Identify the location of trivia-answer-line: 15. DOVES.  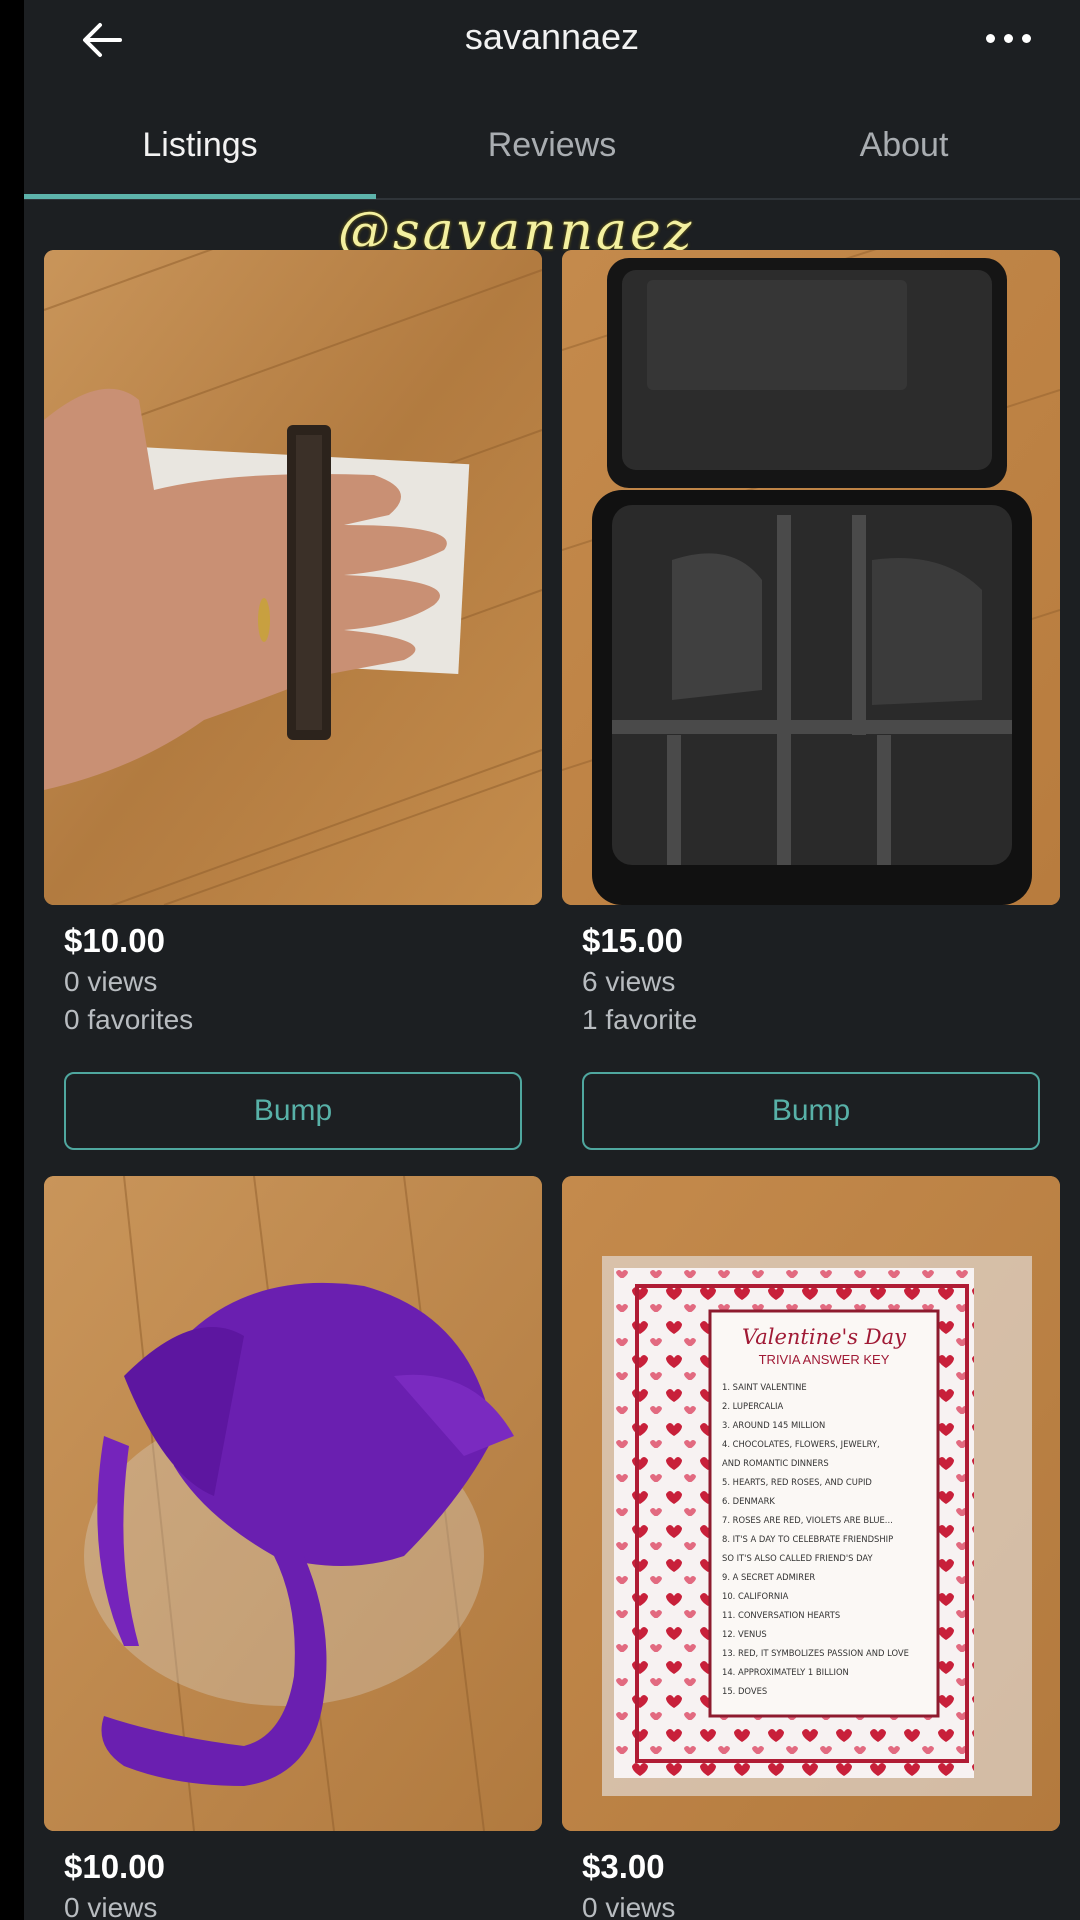
(744, 1691).